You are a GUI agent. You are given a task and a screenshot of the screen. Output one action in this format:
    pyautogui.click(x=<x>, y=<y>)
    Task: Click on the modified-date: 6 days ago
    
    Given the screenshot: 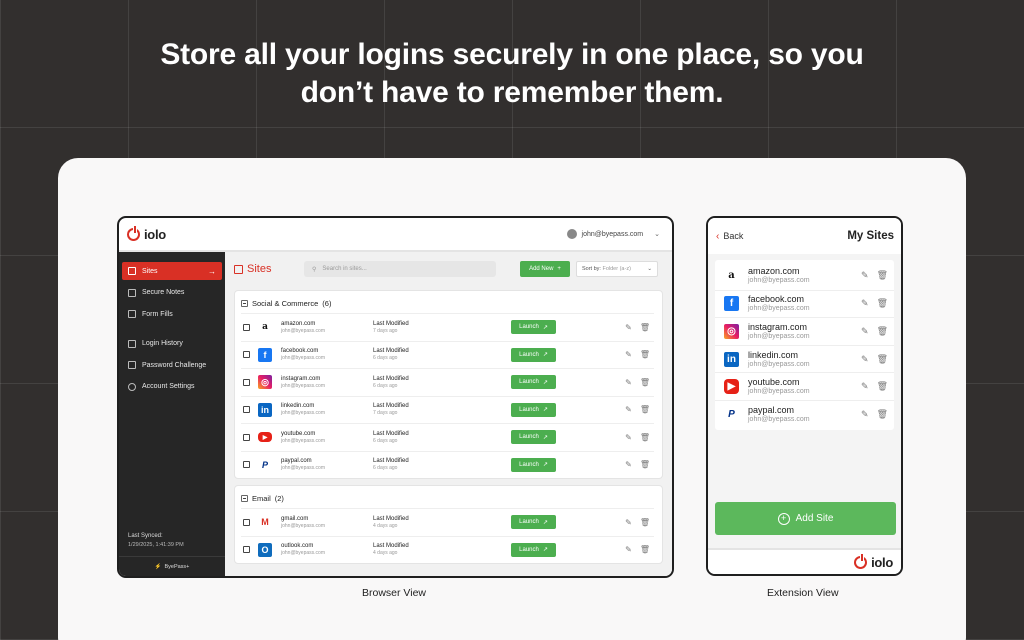 What is the action you would take?
    pyautogui.click(x=385, y=468)
    